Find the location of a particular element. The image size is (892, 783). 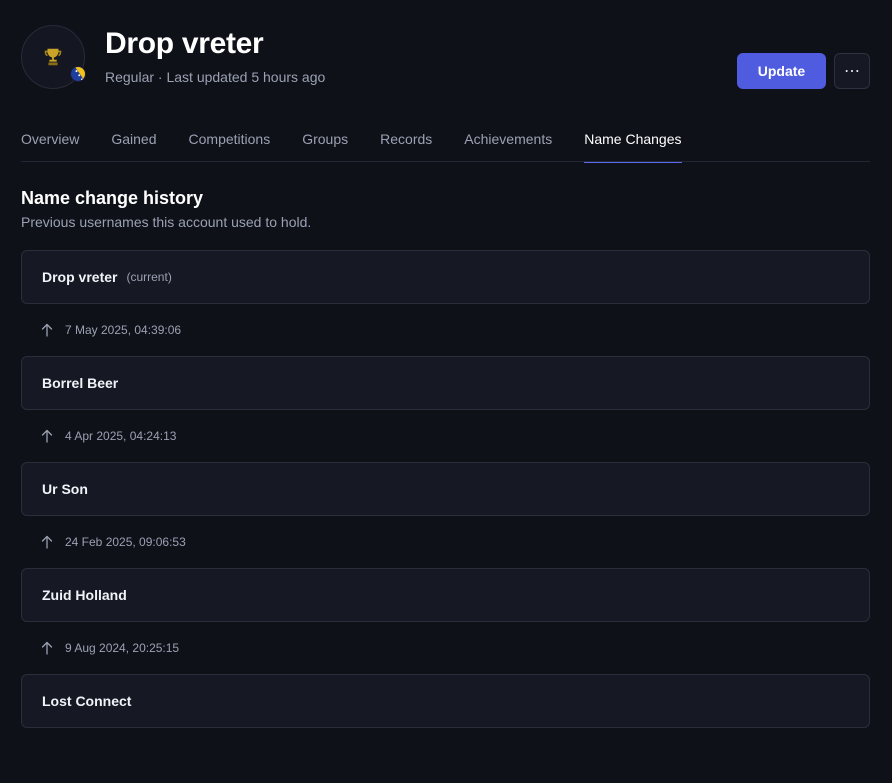

tab-gained: Gained is located at coordinates (133, 144).